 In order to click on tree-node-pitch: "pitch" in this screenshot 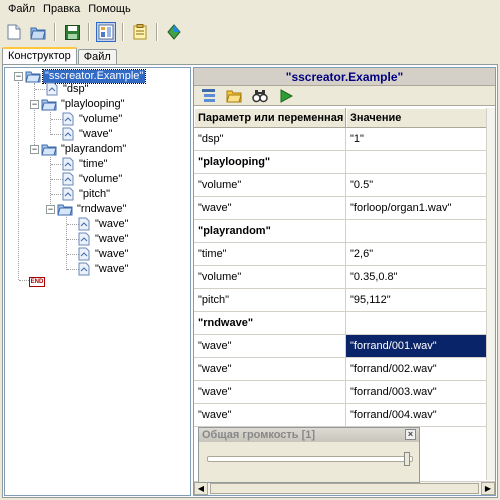, I will do `click(86, 194)`.